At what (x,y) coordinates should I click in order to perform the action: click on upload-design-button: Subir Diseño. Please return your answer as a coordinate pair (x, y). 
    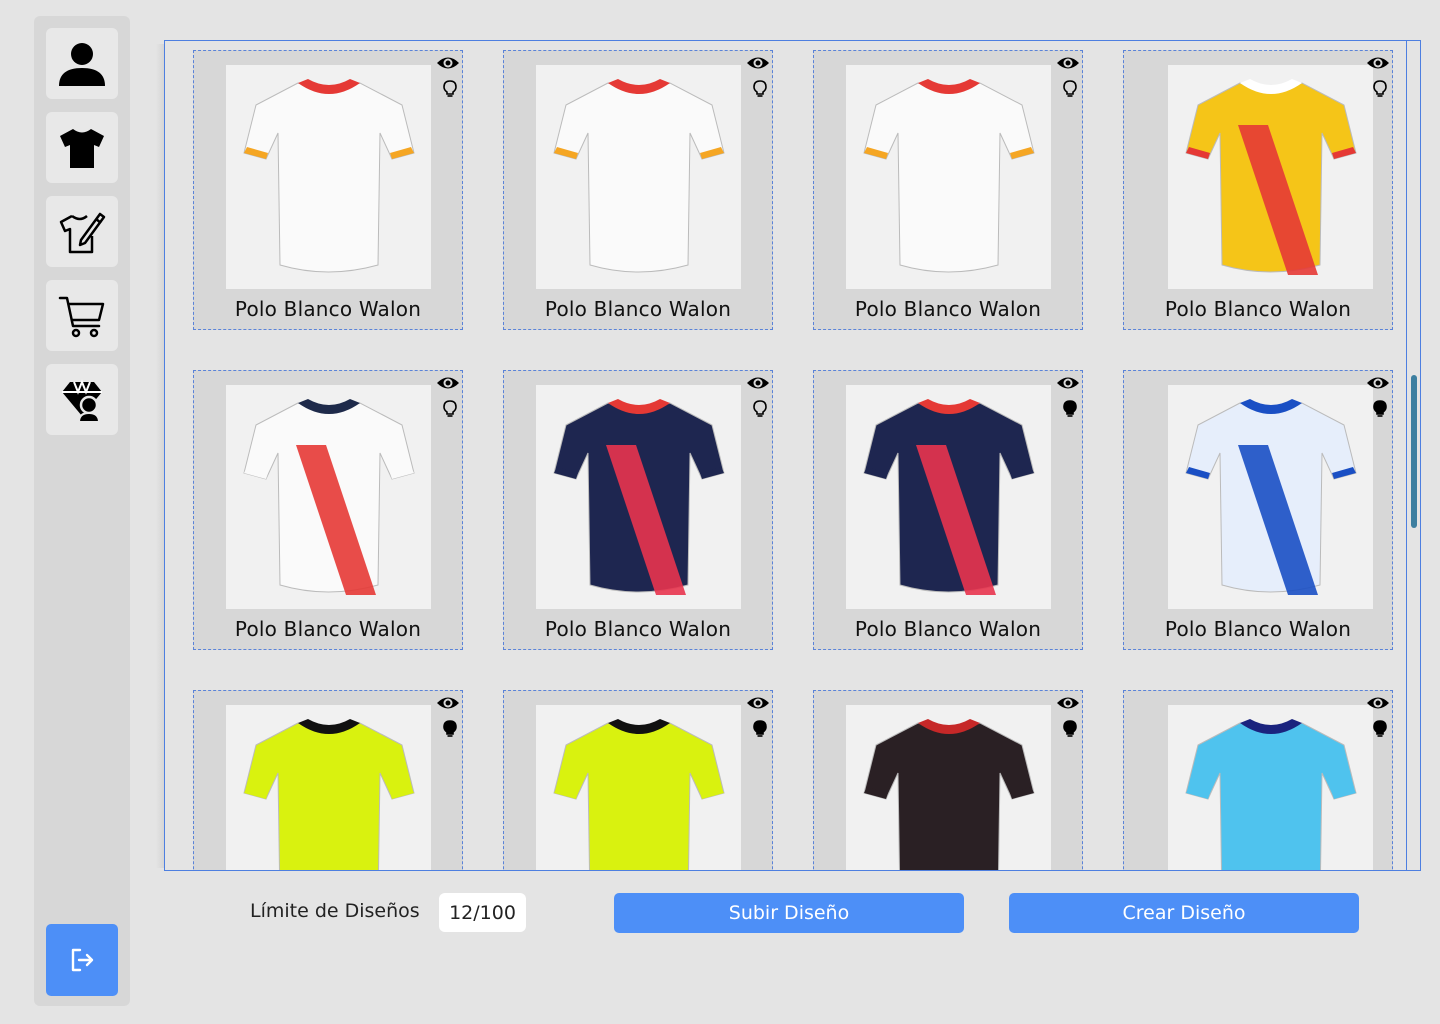
    Looking at the image, I should click on (789, 913).